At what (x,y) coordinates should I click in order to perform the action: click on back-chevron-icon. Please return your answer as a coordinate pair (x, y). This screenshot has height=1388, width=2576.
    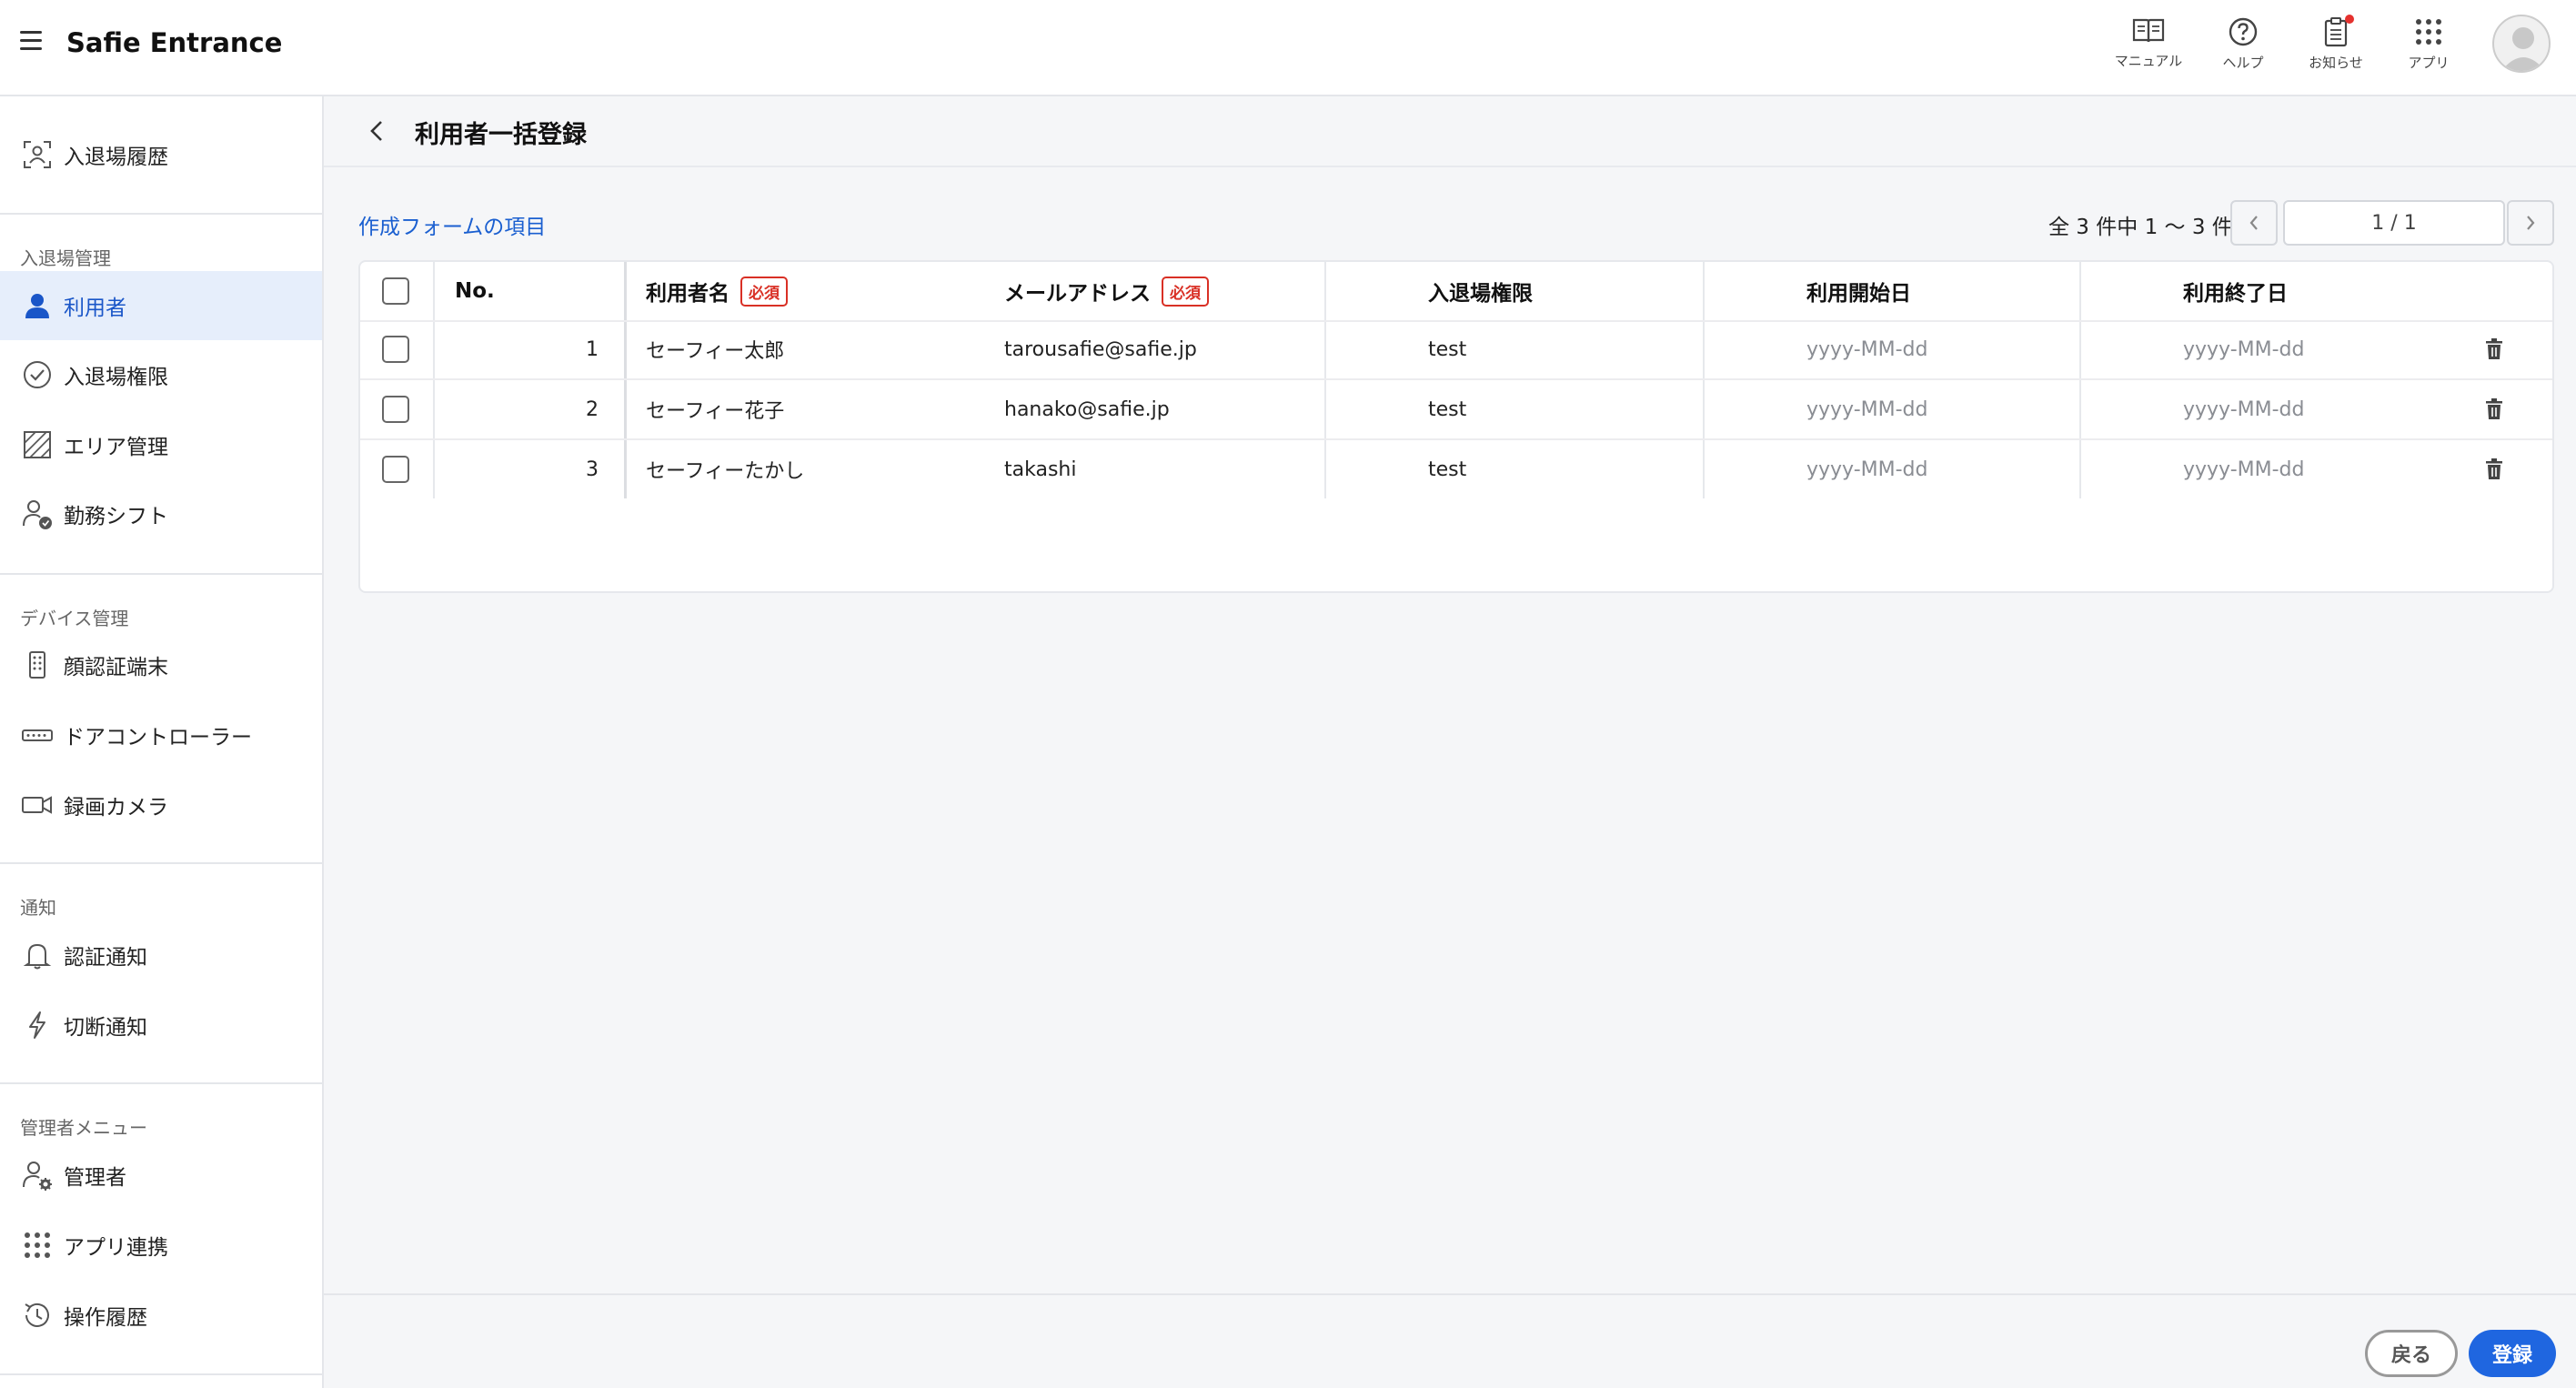
    Looking at the image, I should click on (376, 133).